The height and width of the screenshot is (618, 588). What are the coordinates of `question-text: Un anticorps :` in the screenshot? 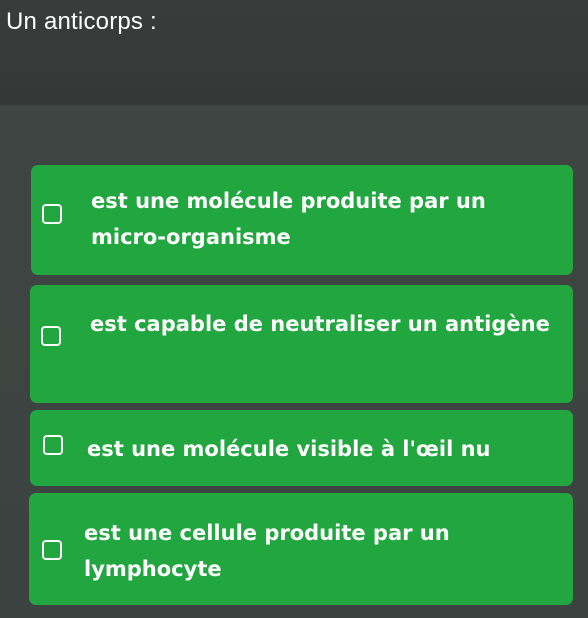 It's located at (81, 21).